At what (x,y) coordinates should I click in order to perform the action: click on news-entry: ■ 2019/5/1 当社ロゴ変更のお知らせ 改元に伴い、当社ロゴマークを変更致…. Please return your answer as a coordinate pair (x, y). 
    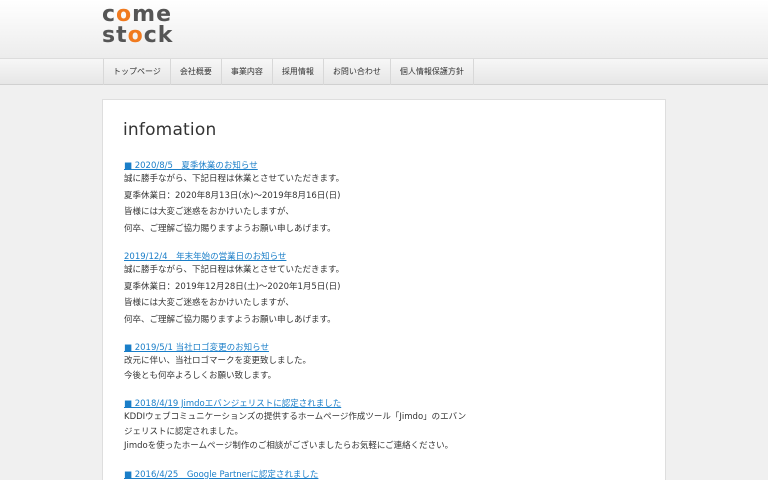
    Looking at the image, I should click on (384, 362).